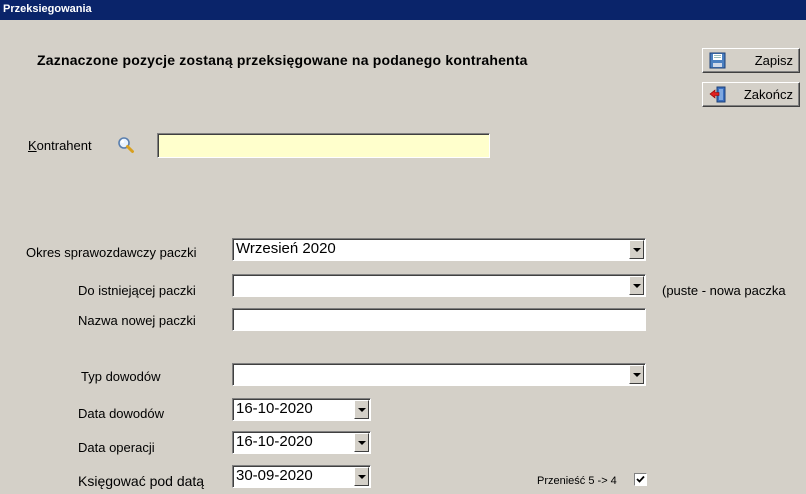 This screenshot has height=494, width=806. I want to click on period-dropdown-button, so click(636, 249).